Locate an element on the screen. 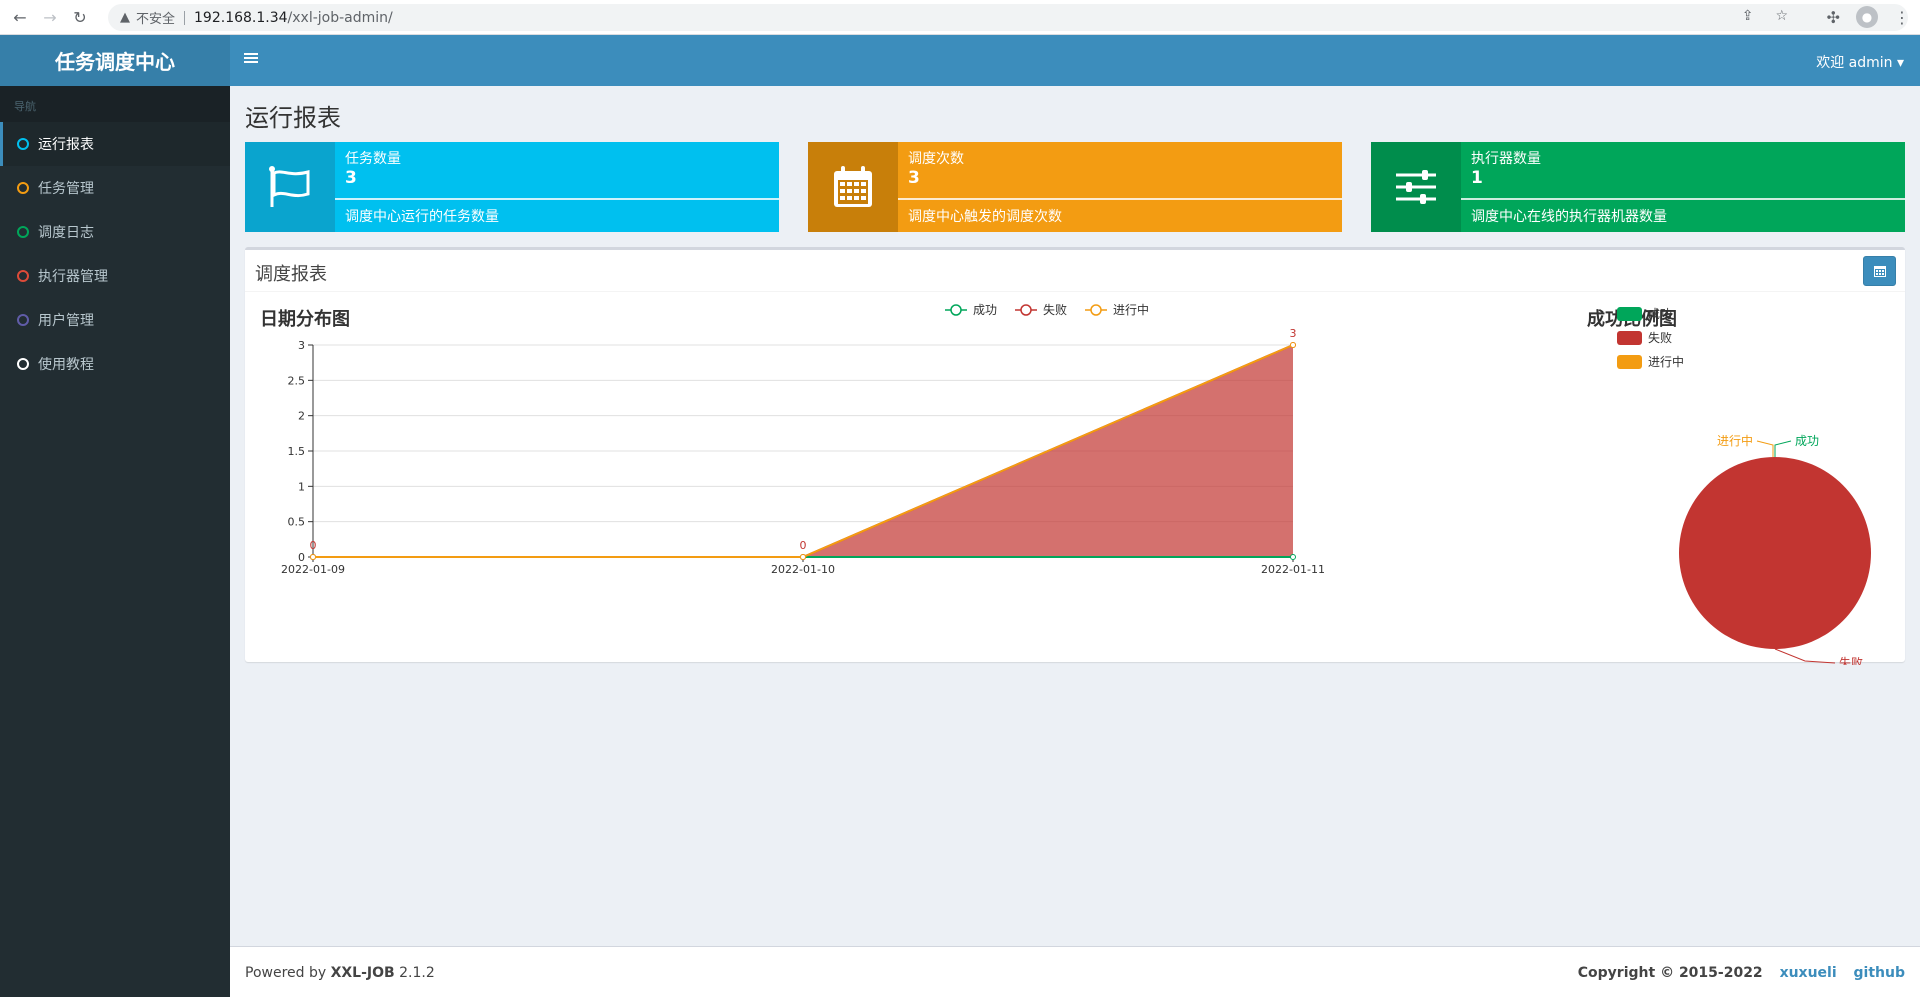 The image size is (1920, 997). profile-avatar-icon: ● is located at coordinates (1867, 17).